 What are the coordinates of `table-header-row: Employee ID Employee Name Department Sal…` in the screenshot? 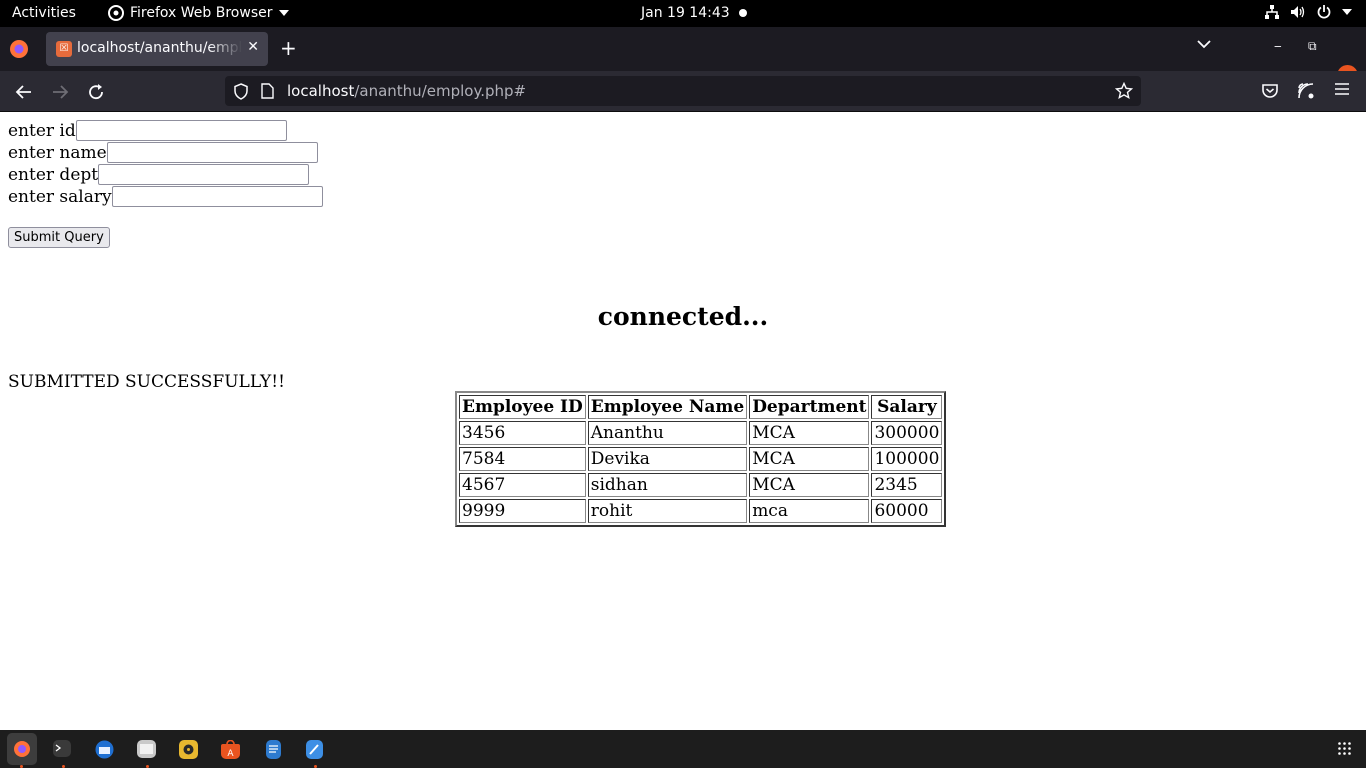 It's located at (701, 407).